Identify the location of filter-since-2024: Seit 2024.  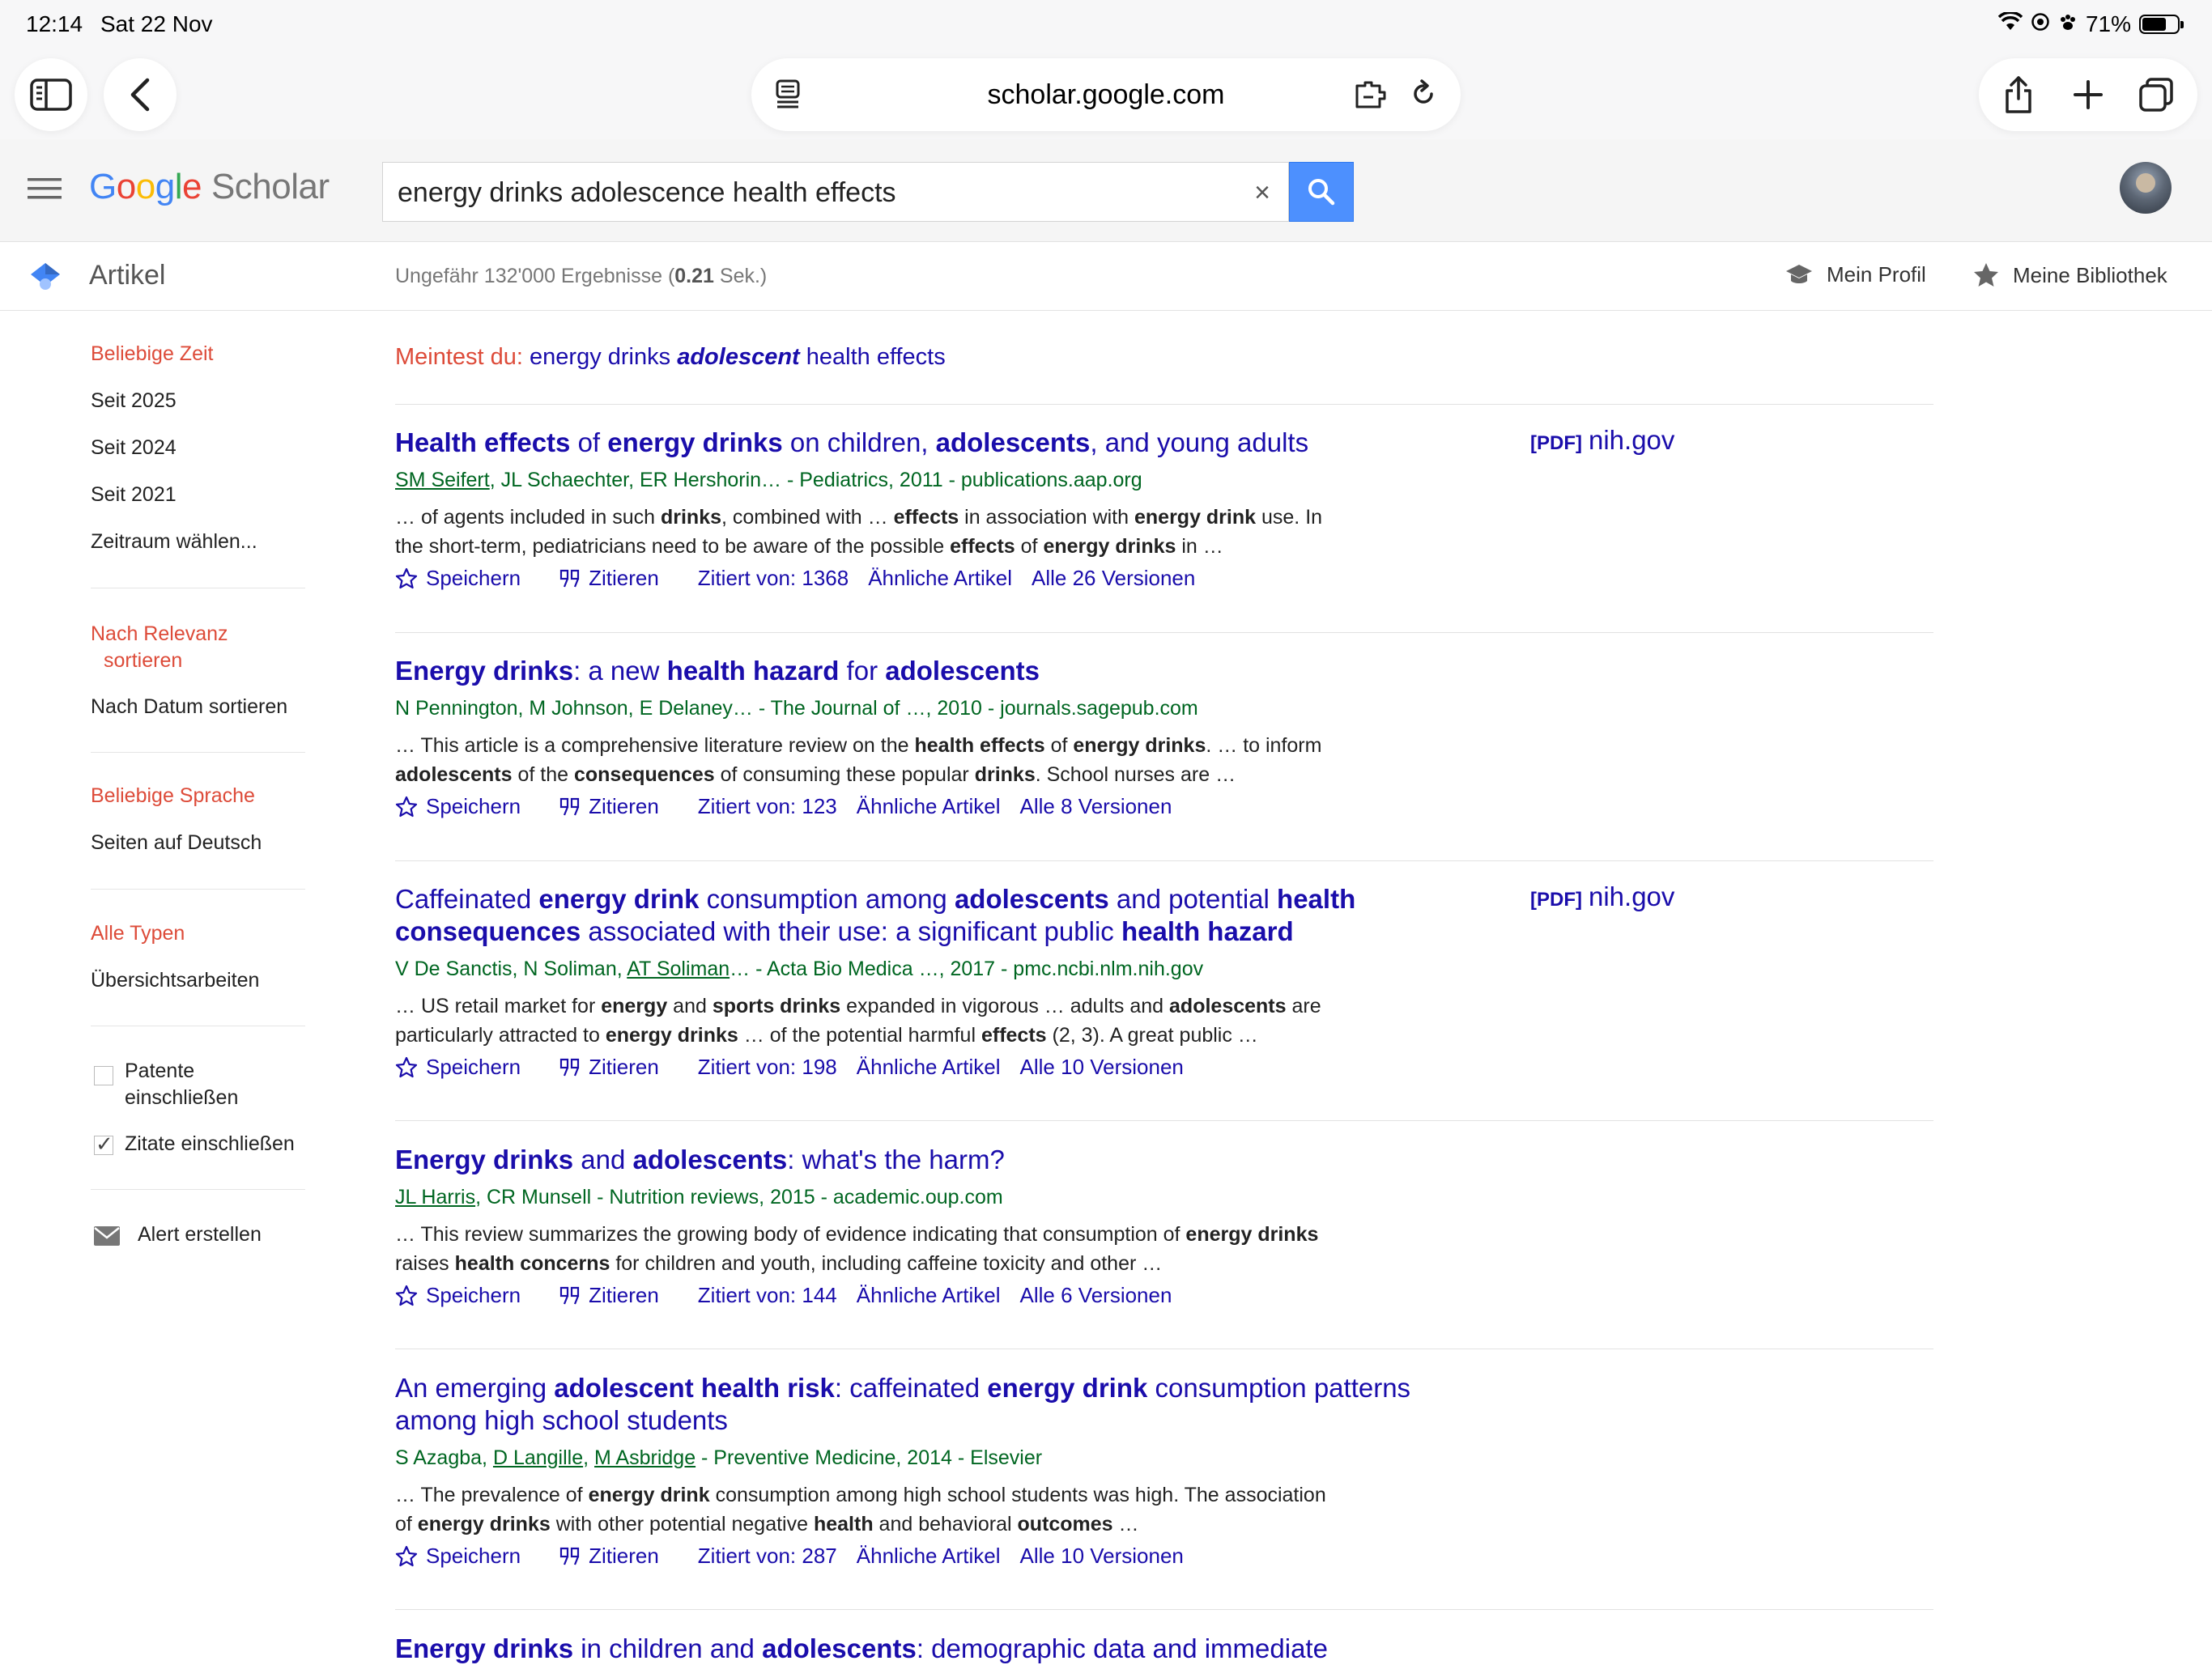
(134, 448).